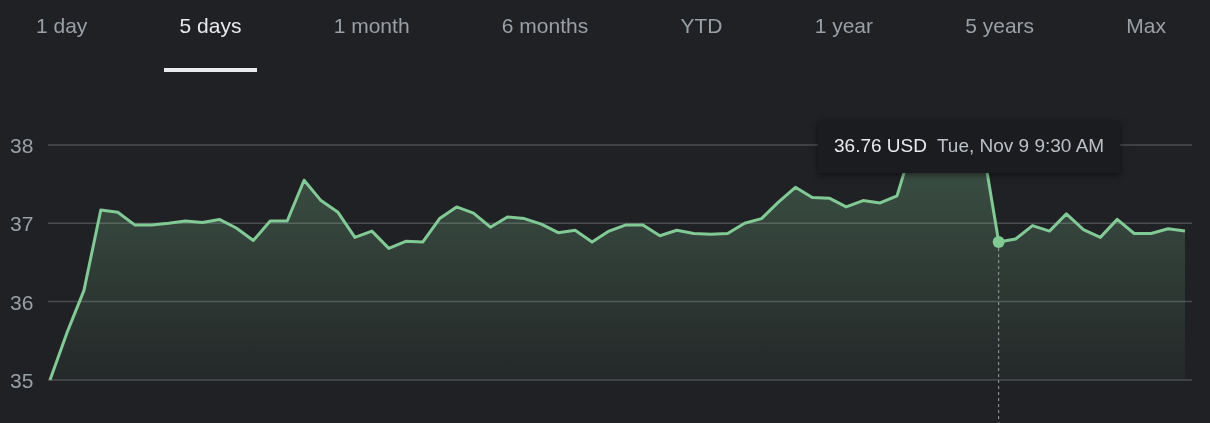 The image size is (1210, 423). What do you see at coordinates (998, 242) in the screenshot?
I see `hover-point` at bounding box center [998, 242].